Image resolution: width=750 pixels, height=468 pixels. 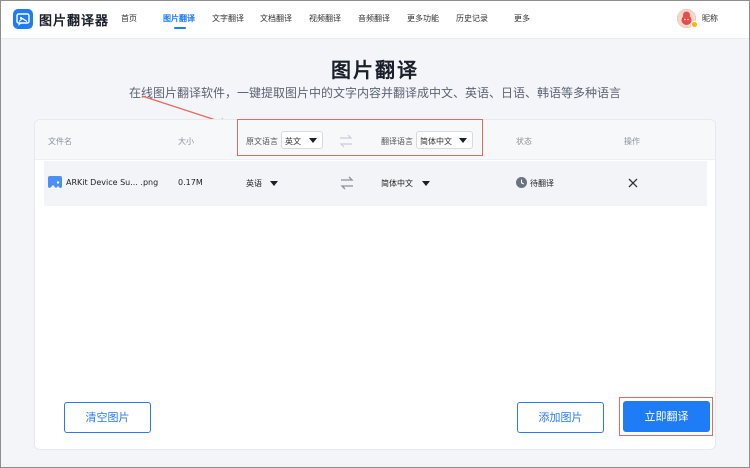 I want to click on brand-name: 图片翻译器, so click(x=74, y=19).